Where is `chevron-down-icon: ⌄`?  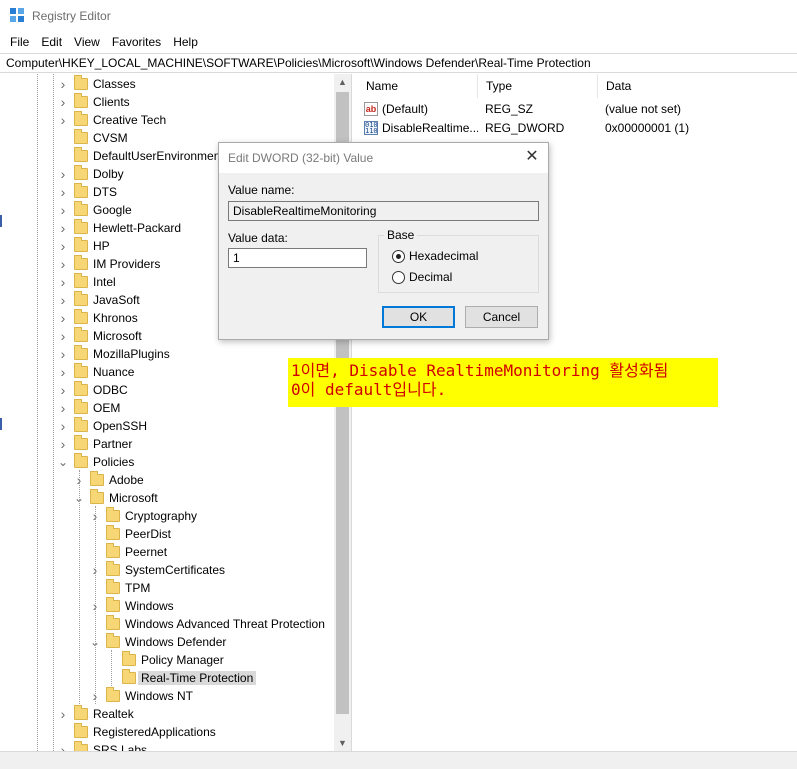
chevron-down-icon: ⌄ is located at coordinates (63, 462).